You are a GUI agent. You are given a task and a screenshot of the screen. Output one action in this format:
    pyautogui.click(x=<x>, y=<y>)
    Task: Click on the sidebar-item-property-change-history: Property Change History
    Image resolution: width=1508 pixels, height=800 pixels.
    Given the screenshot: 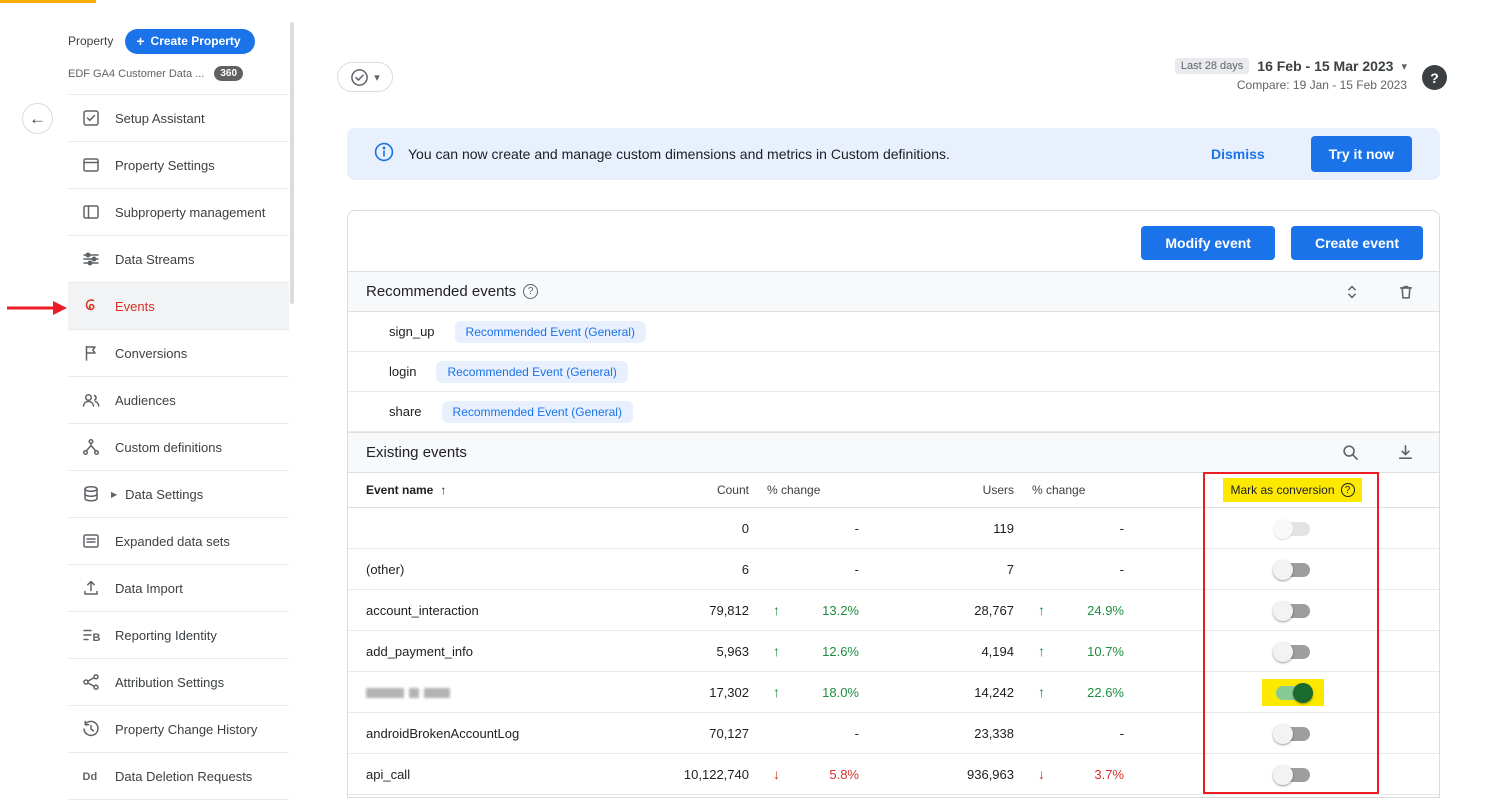 What is the action you would take?
    pyautogui.click(x=178, y=729)
    